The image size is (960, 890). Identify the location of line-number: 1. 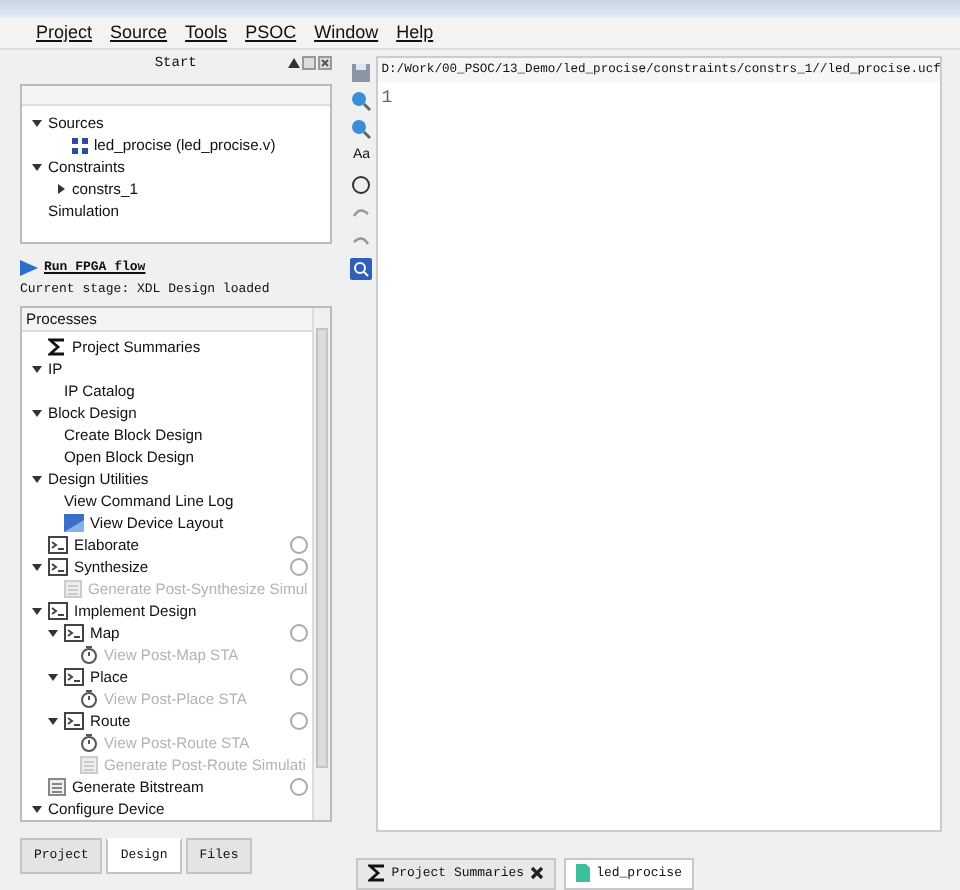
(387, 99).